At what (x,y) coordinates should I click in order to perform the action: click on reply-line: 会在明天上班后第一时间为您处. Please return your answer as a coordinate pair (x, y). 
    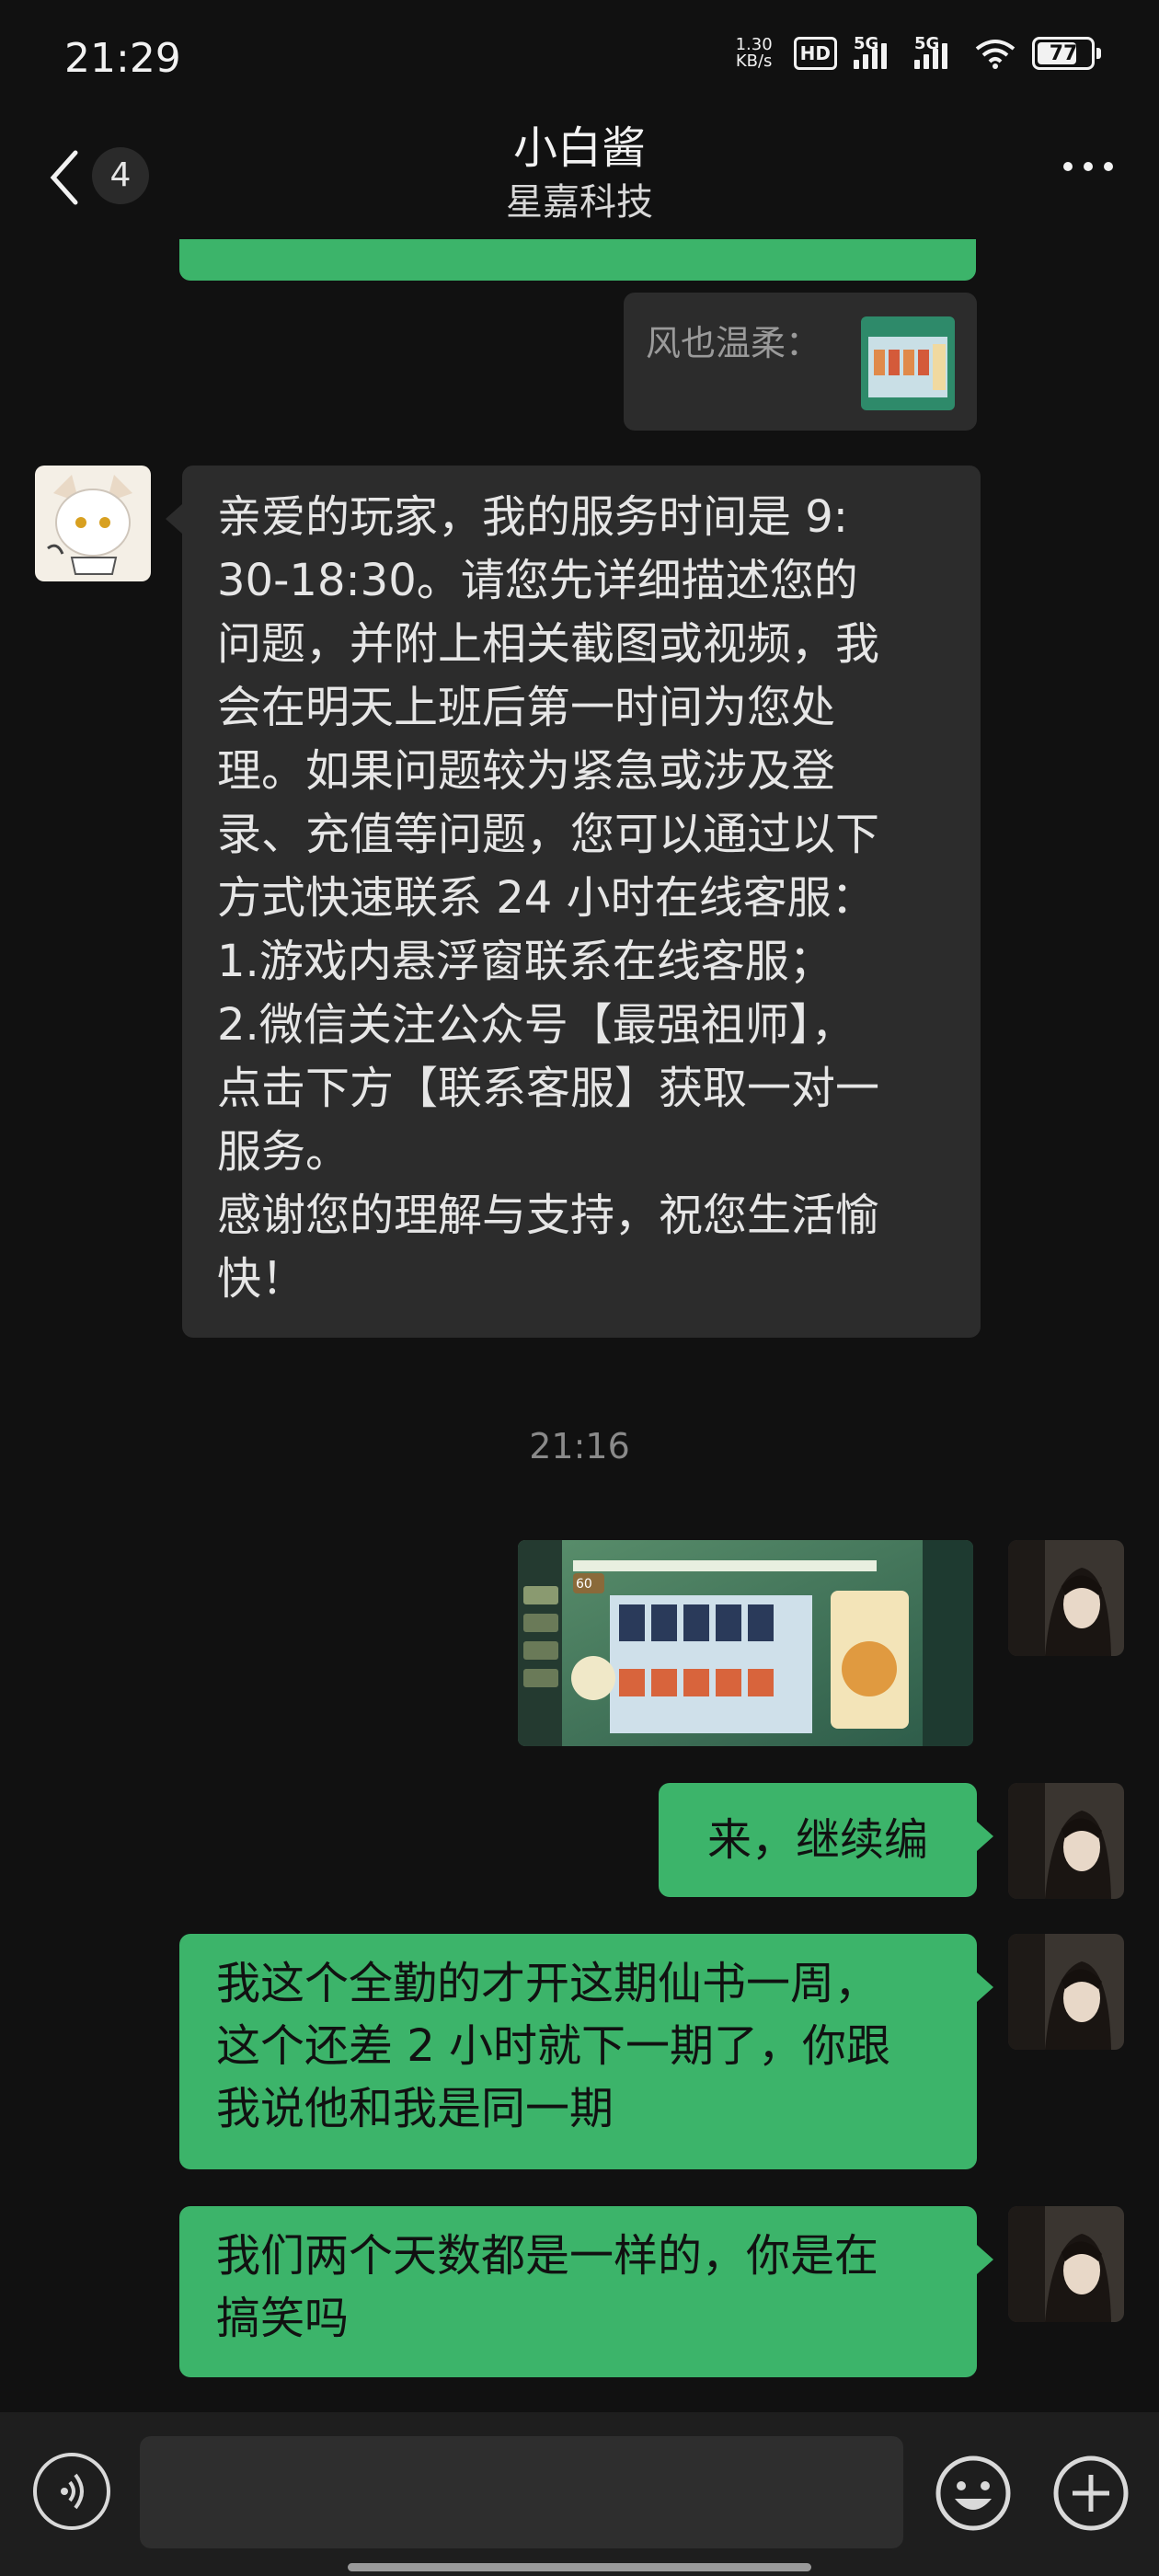
    Looking at the image, I should click on (526, 707).